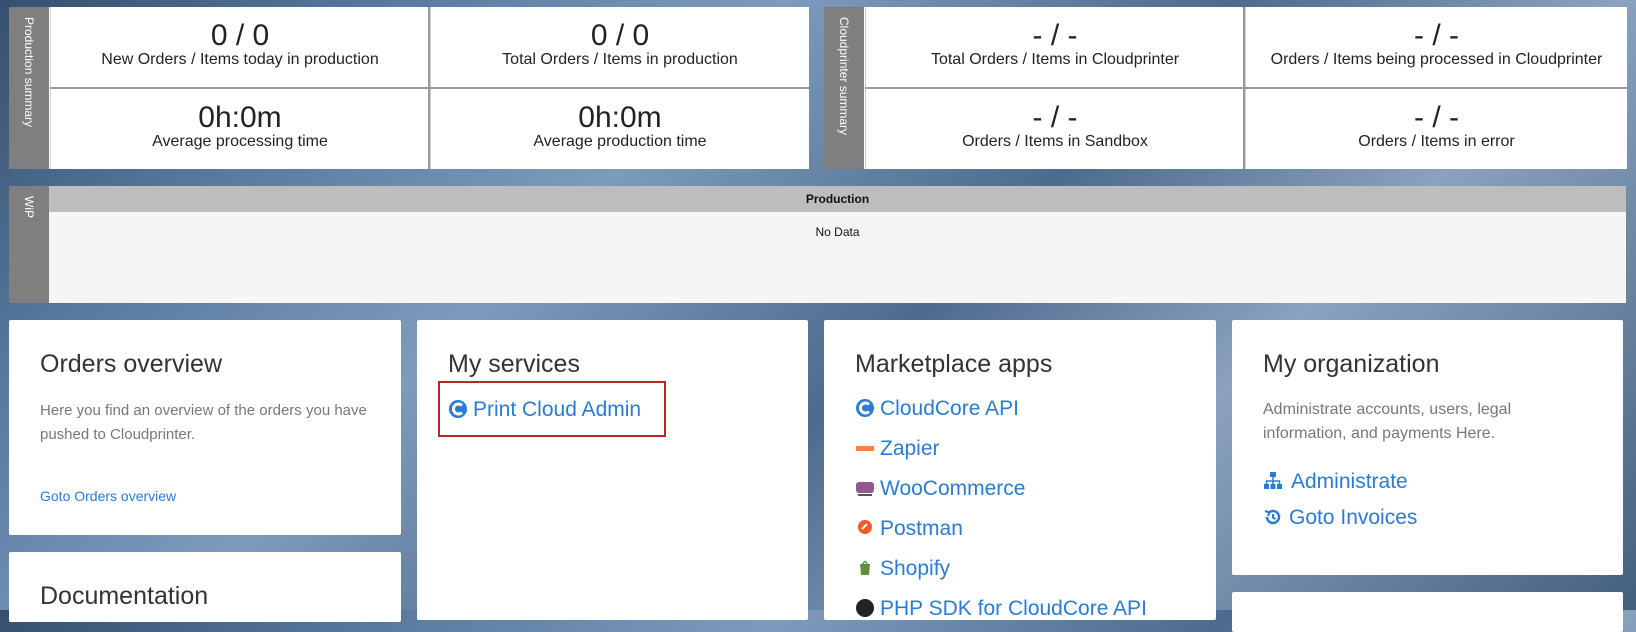  I want to click on print-cloud-admin-link: Print Cloud Admin, so click(544, 410).